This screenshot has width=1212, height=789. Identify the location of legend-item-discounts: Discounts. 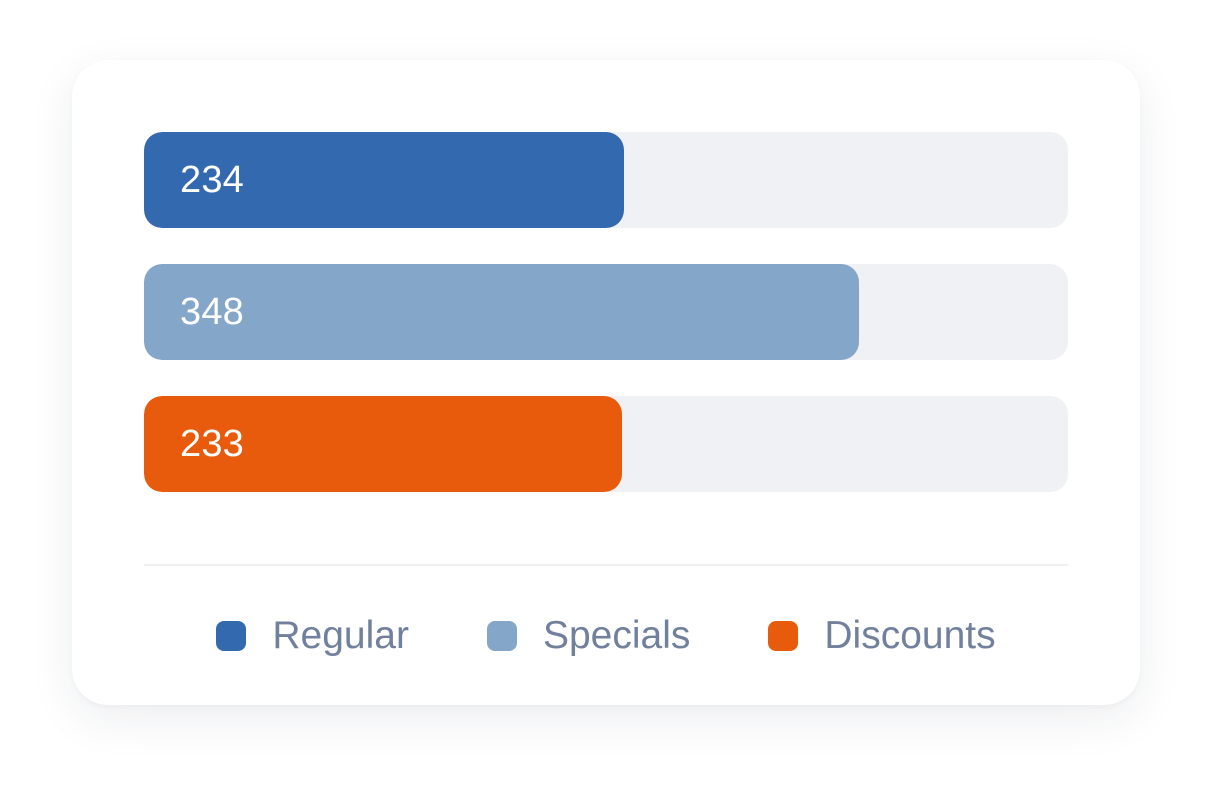
(882, 636).